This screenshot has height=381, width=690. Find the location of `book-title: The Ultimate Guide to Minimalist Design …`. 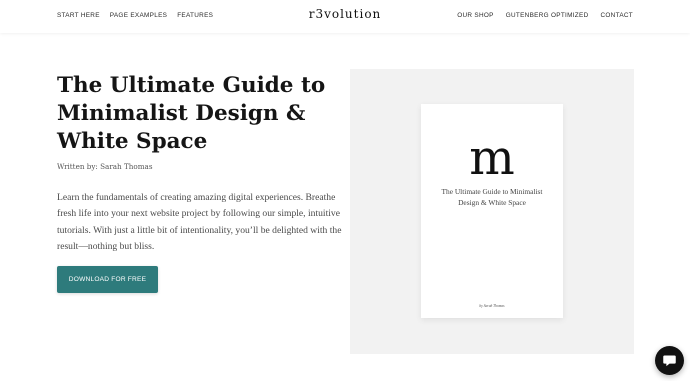

book-title: The Ultimate Guide to Minimalist Design … is located at coordinates (492, 197).